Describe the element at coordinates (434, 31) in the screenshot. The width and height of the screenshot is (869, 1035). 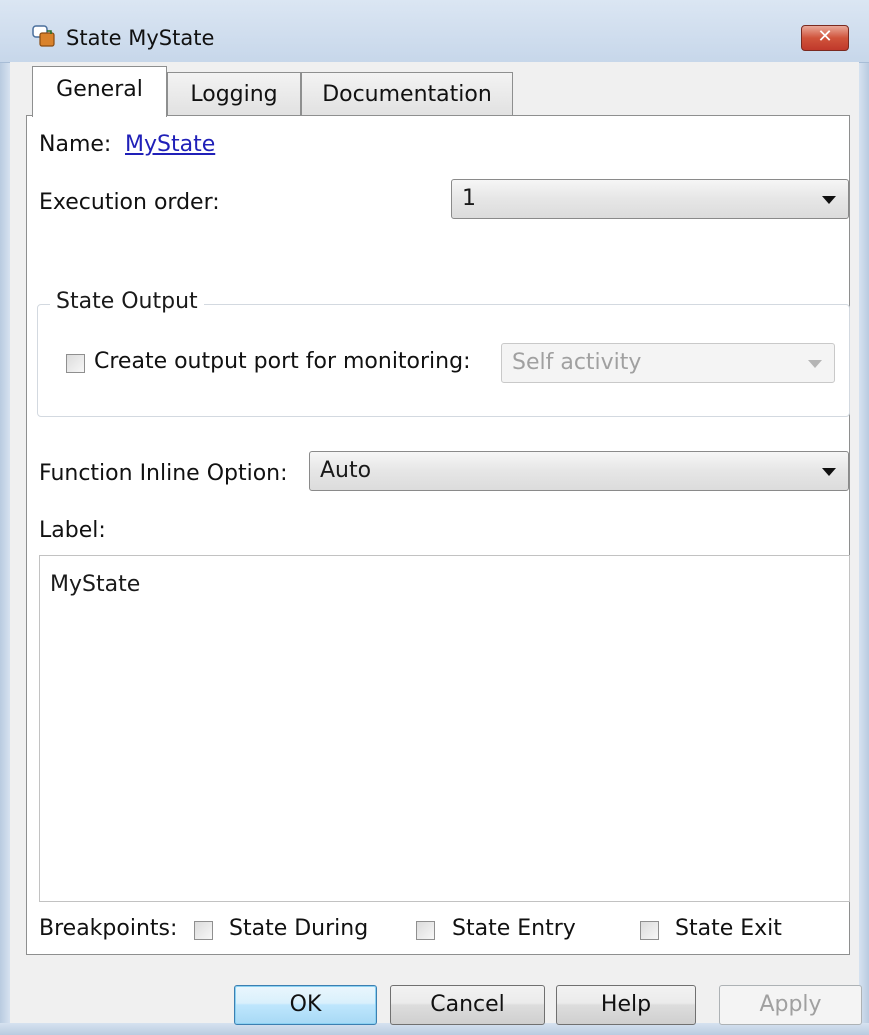
I see `title-bar: State MyState ✕` at that location.